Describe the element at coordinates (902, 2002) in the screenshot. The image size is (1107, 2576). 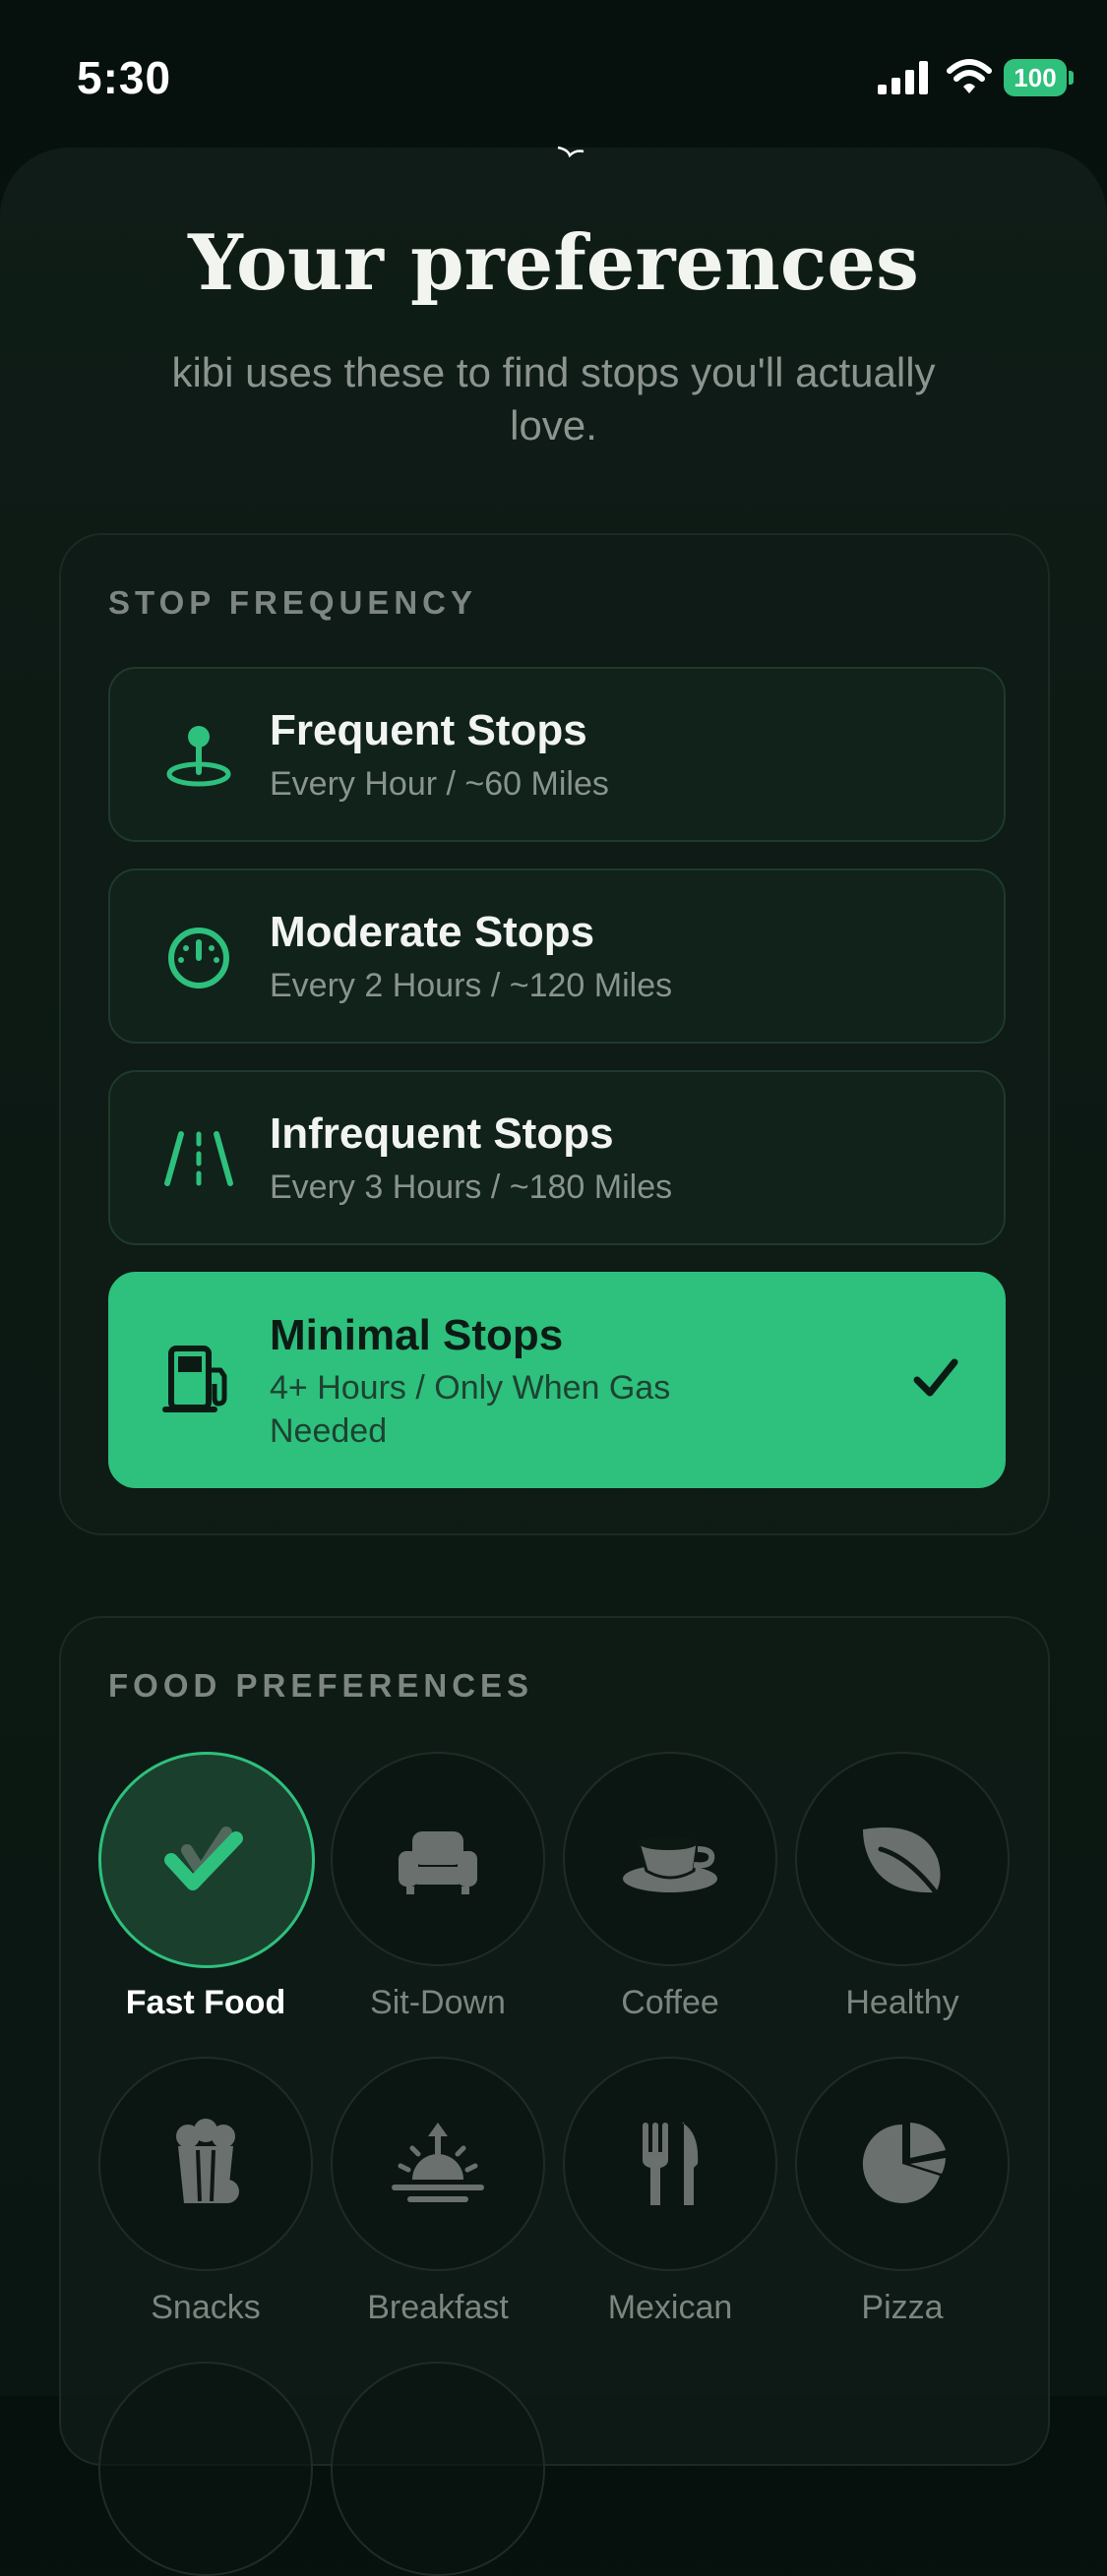
I see `food-label: Healthy` at that location.